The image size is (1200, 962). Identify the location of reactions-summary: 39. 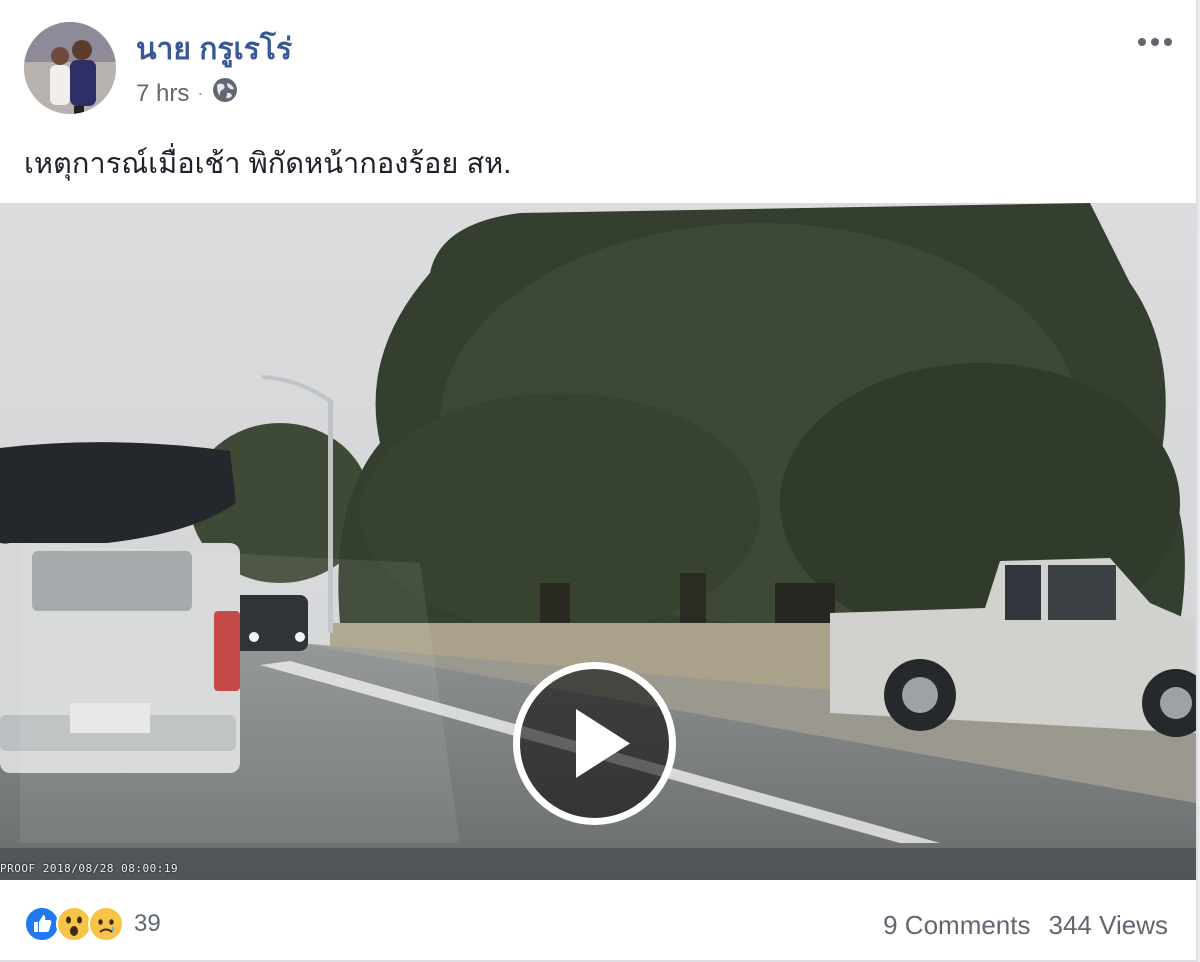
(92, 924).